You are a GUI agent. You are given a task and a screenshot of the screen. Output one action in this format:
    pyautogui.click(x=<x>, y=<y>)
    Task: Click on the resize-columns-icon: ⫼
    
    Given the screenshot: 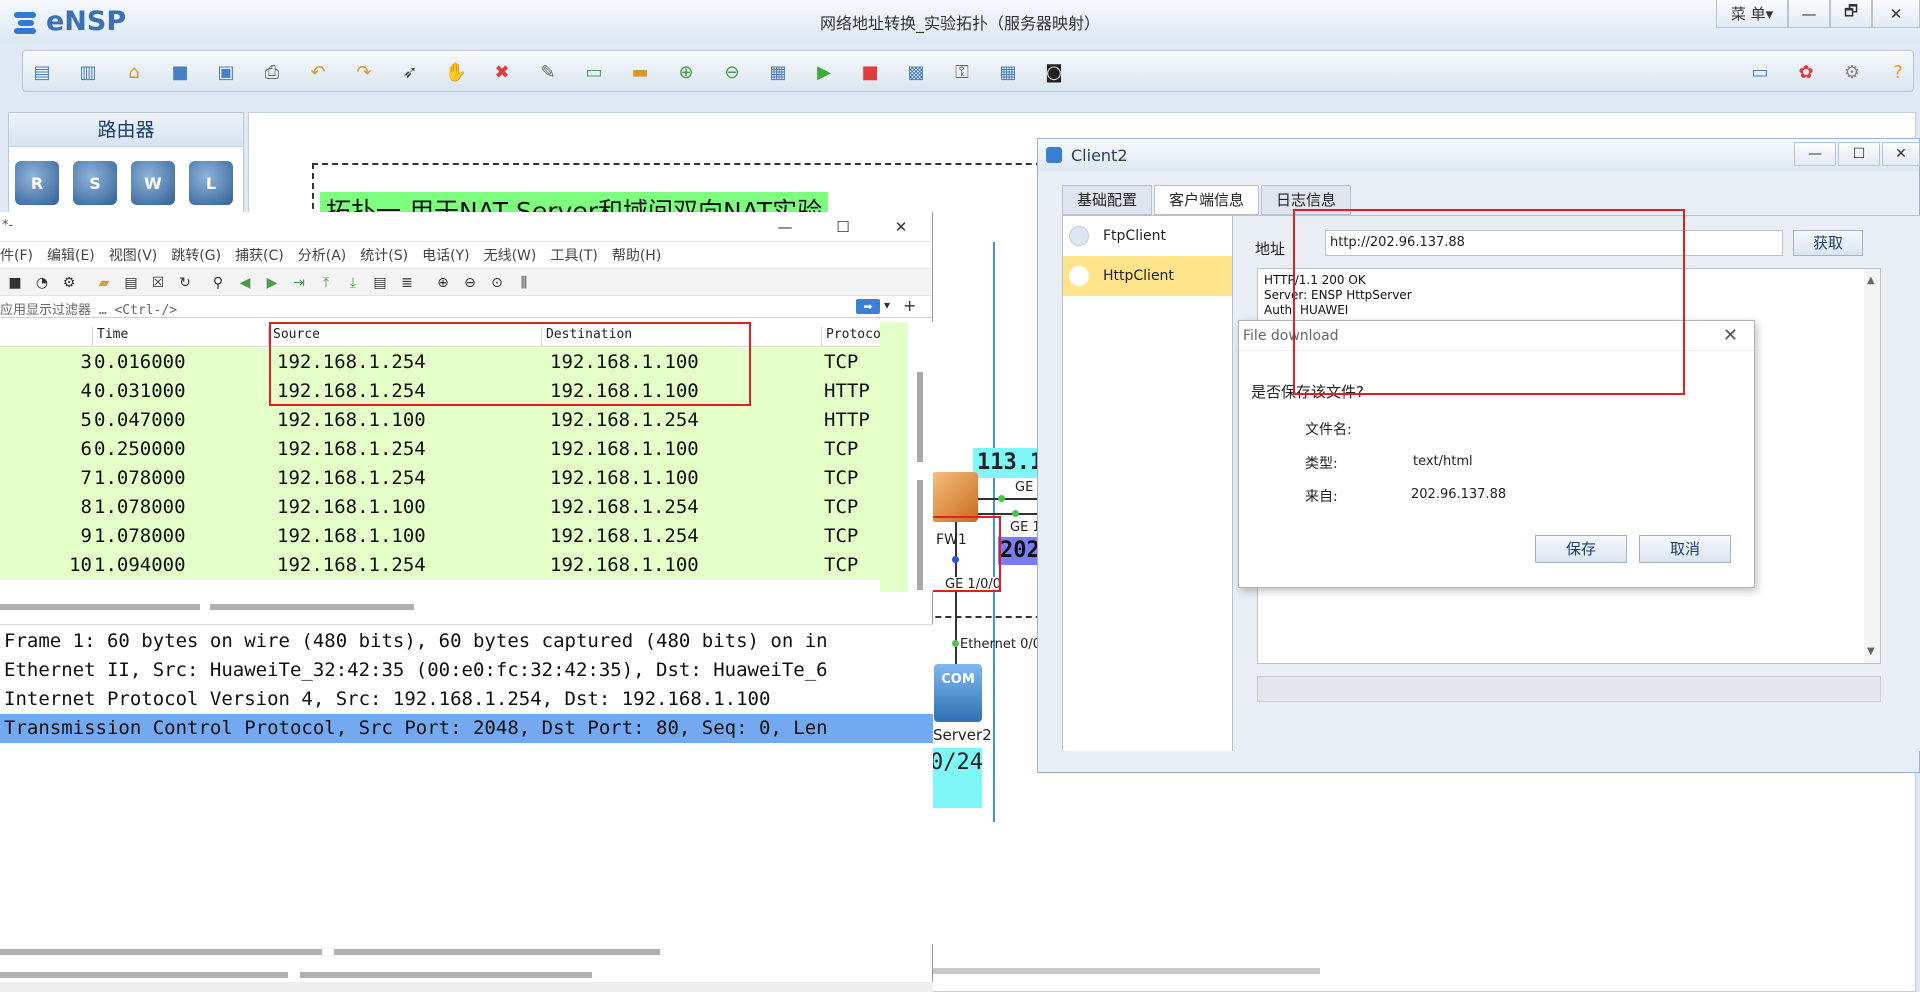 What is the action you would take?
    pyautogui.click(x=524, y=283)
    